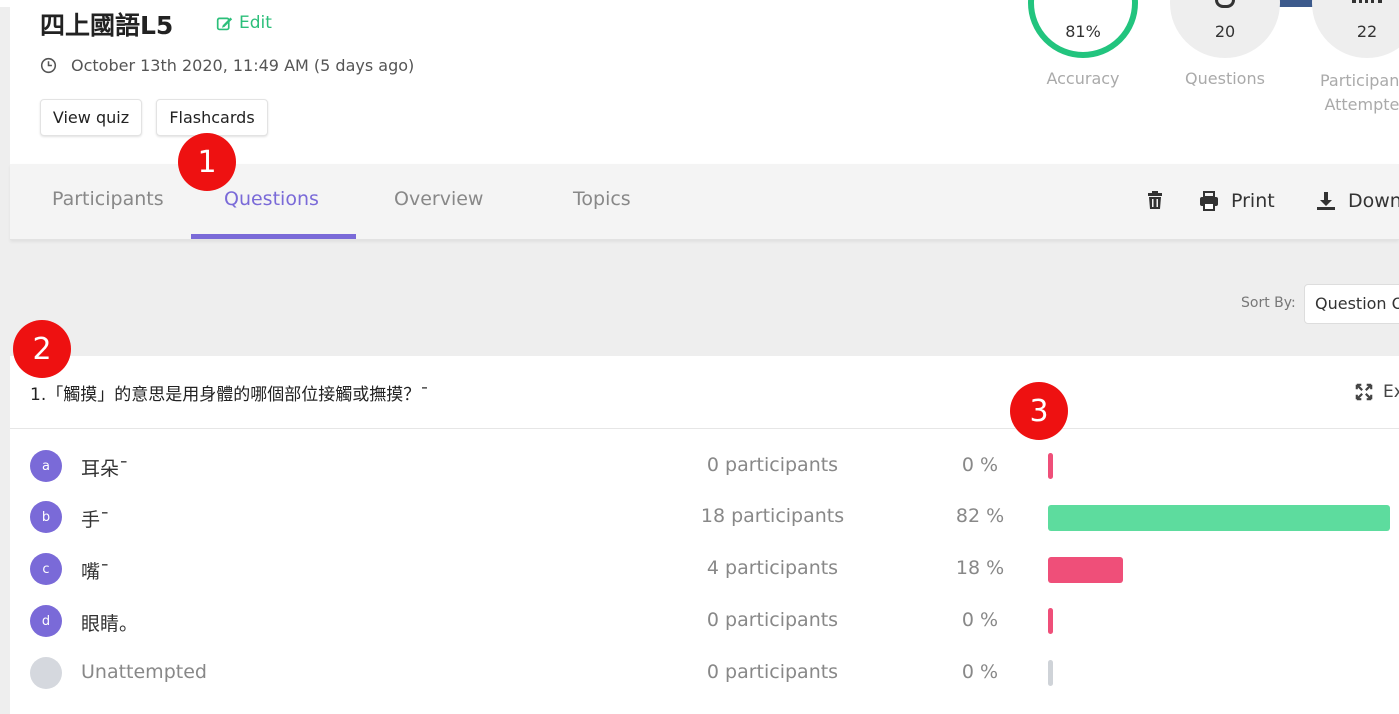  Describe the element at coordinates (980, 620) in the screenshot. I see `option-d-percent: 0 %` at that location.